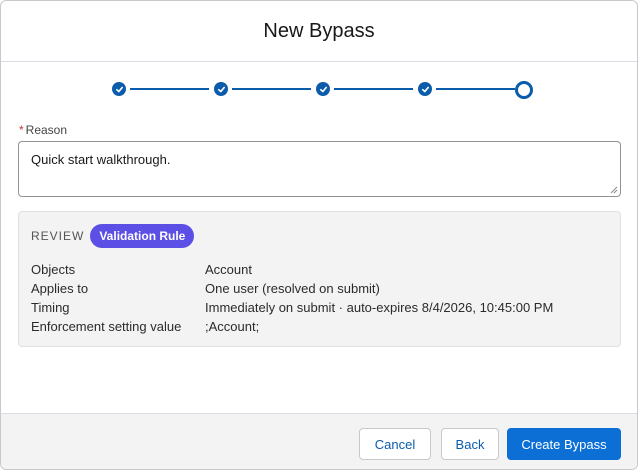  Describe the element at coordinates (524, 90) in the screenshot. I see `step-5-current-icon` at that location.